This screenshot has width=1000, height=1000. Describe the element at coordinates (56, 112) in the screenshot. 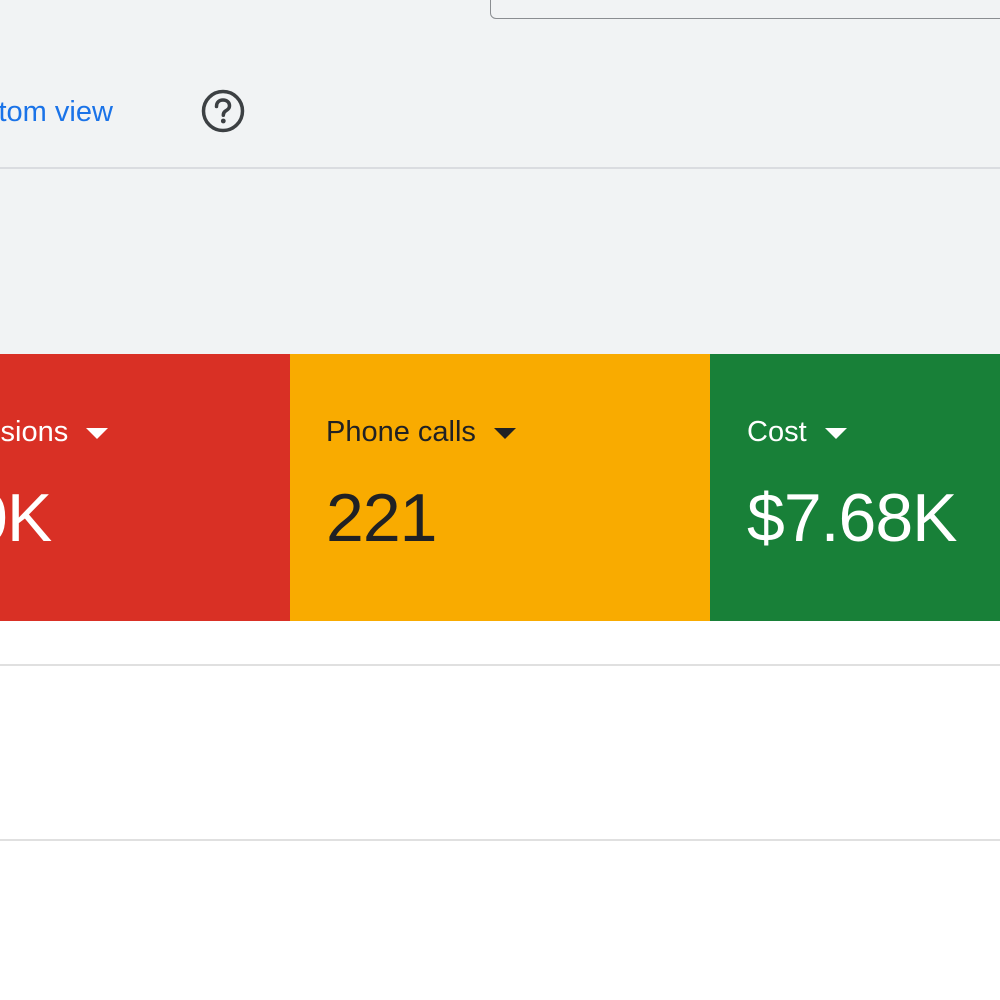

I see `custom-view-link: stom view` at that location.